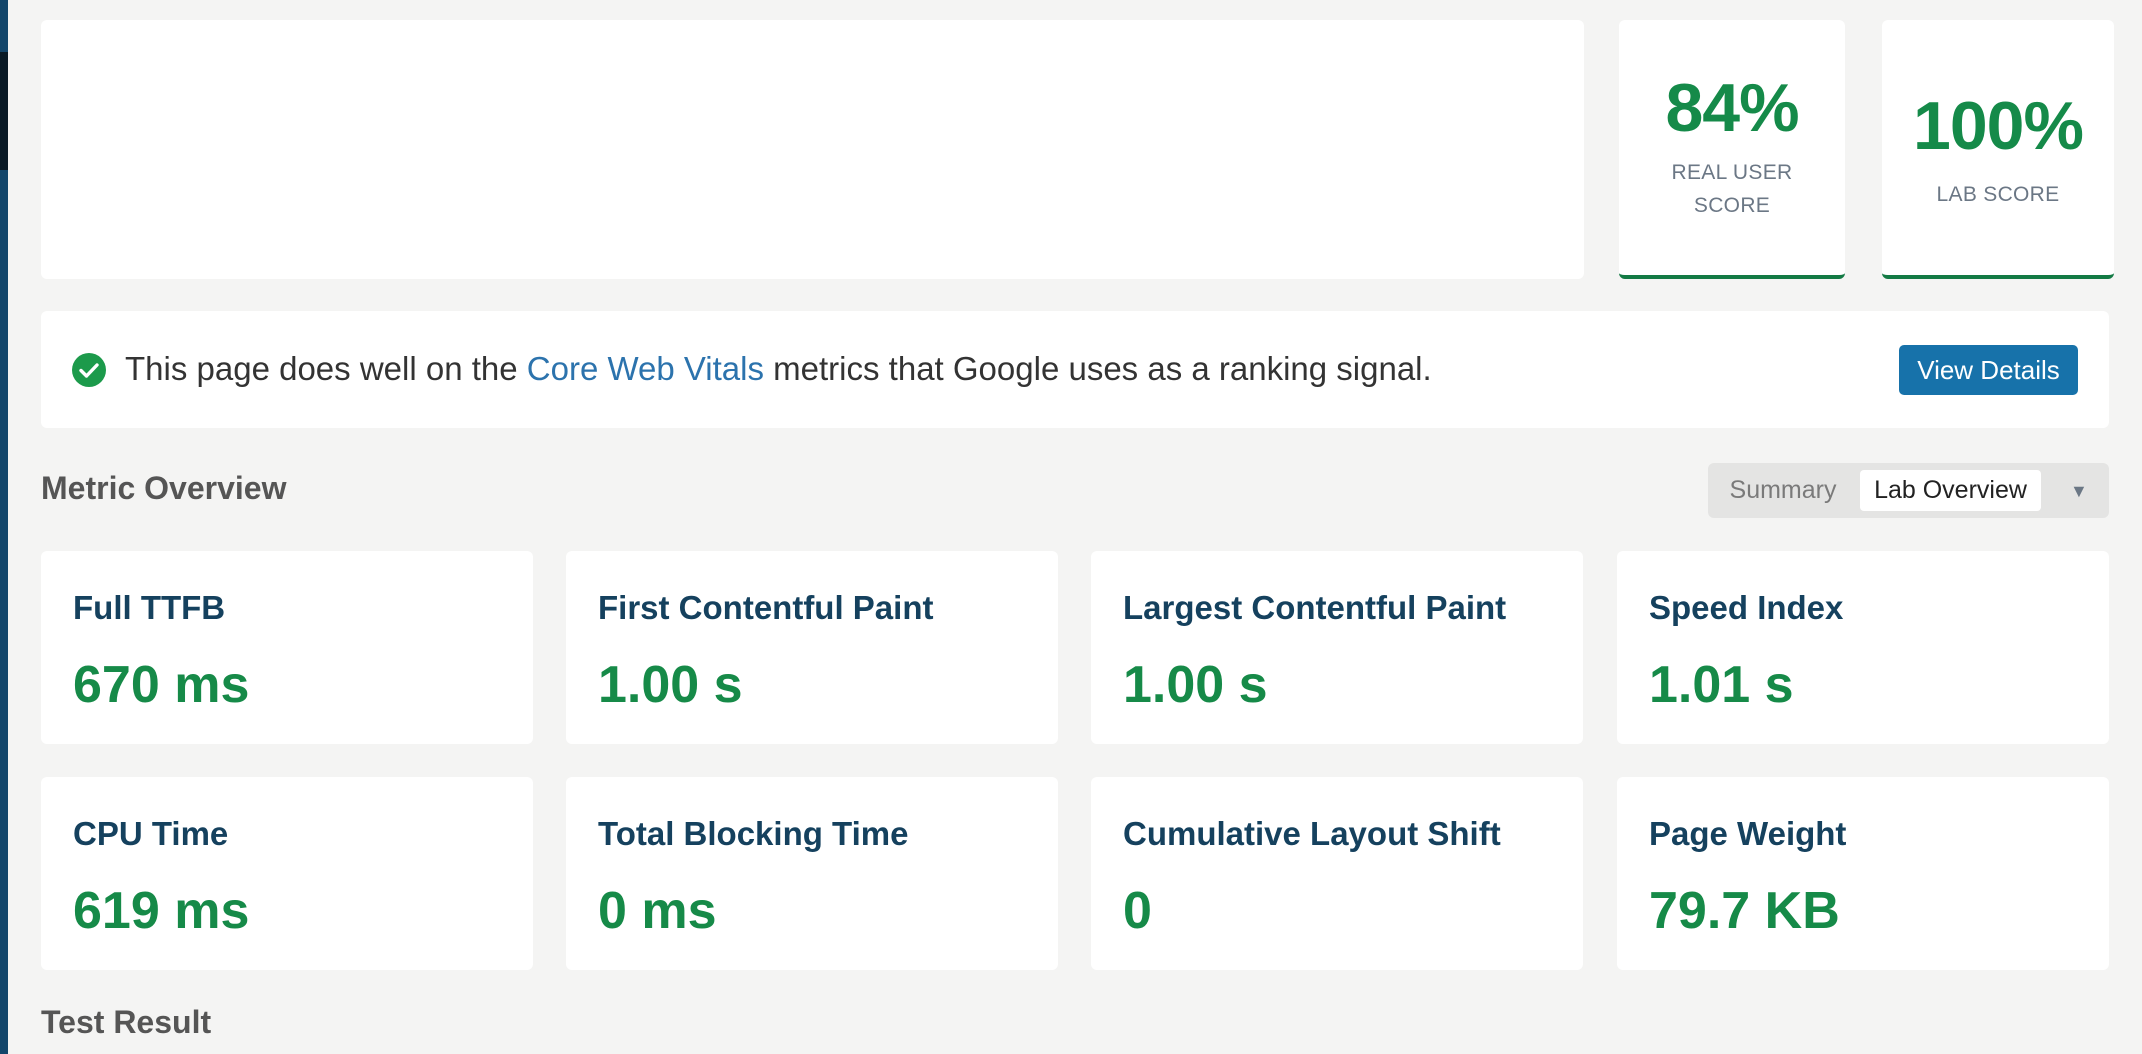 Image resolution: width=2142 pixels, height=1054 pixels. I want to click on real-user-score-label: REAL USER SCORE, so click(1732, 189).